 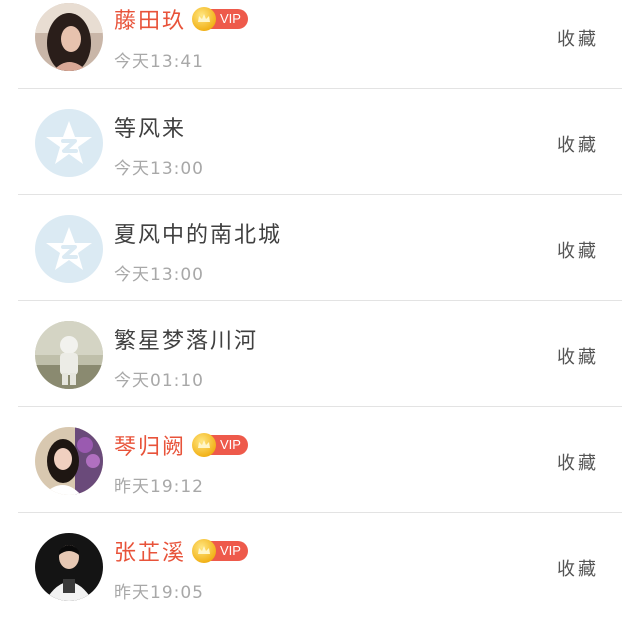 I want to click on timestamp: 今天01:10, so click(x=159, y=381).